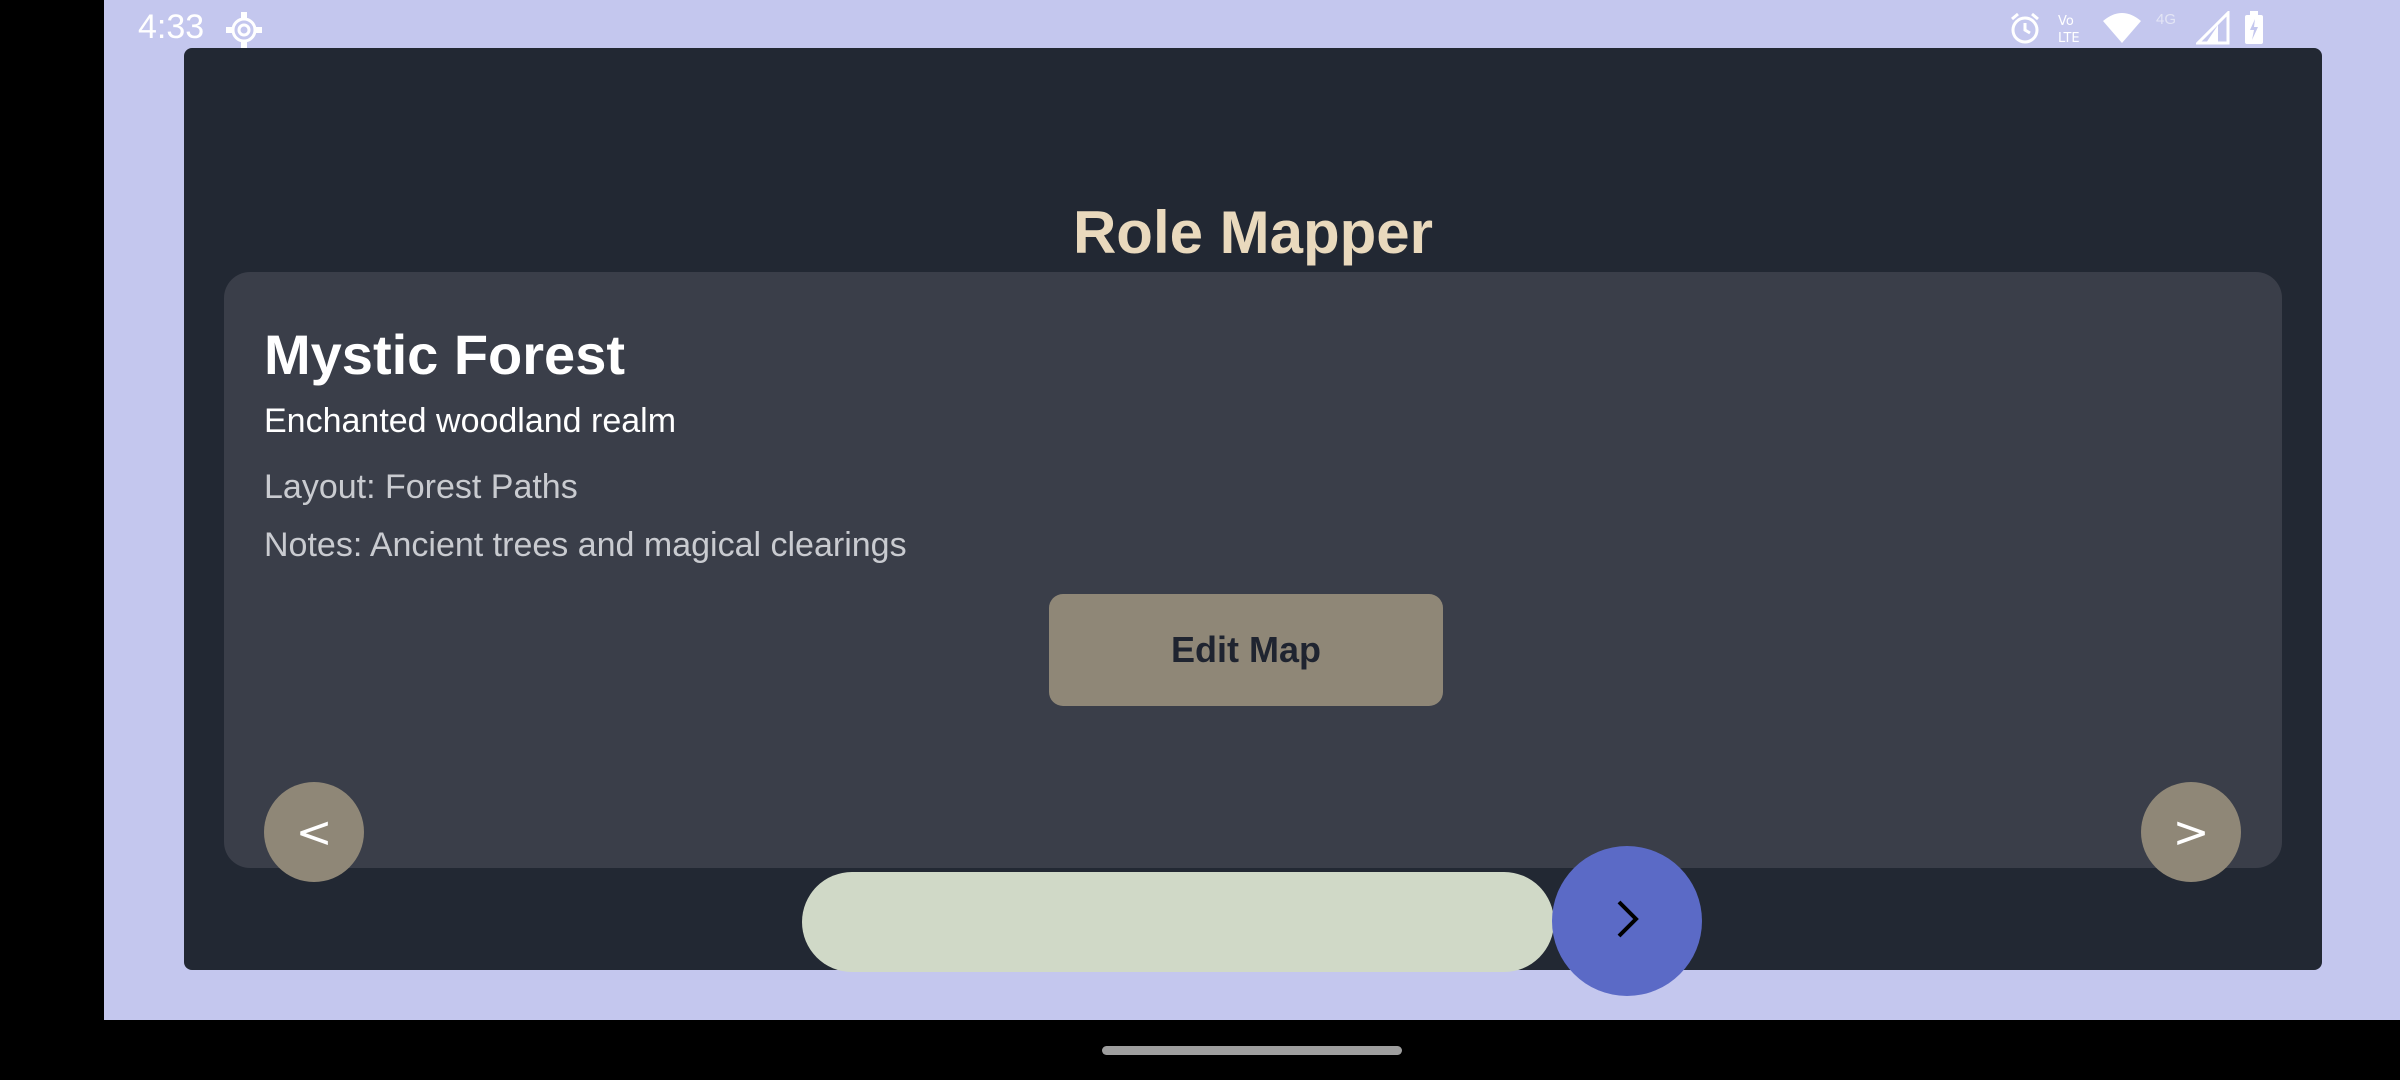  I want to click on status-time: 4:33, so click(171, 27).